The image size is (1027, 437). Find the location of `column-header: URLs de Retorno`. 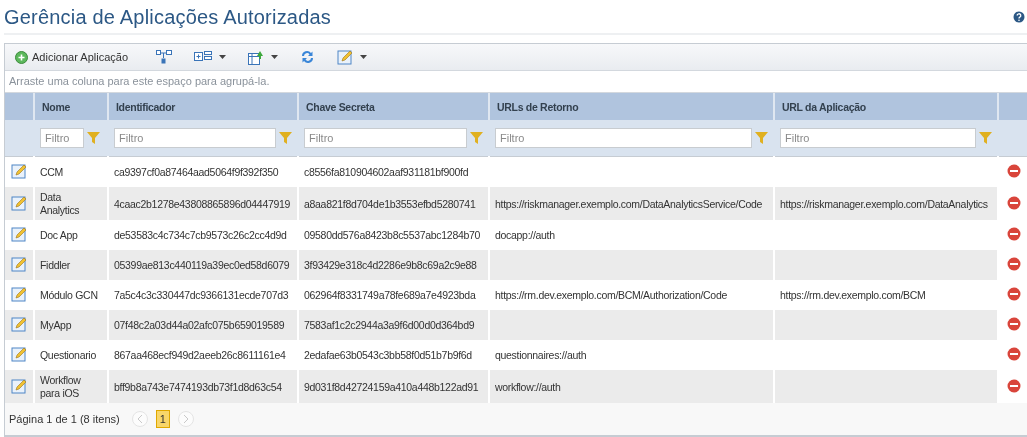

column-header: URLs de Retorno is located at coordinates (631, 106).